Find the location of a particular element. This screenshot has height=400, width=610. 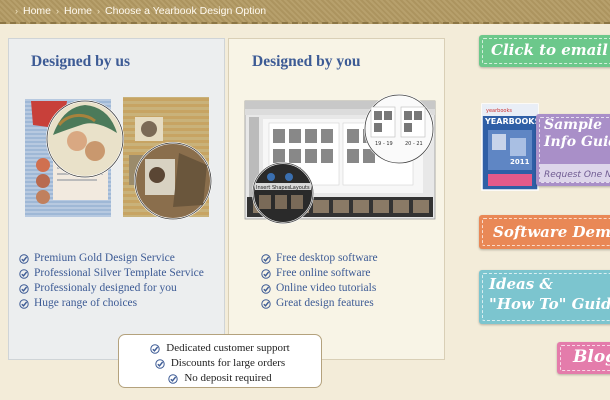

ideas-how-to-guide-button: Ideas & "How To" Guide is located at coordinates (544, 297).